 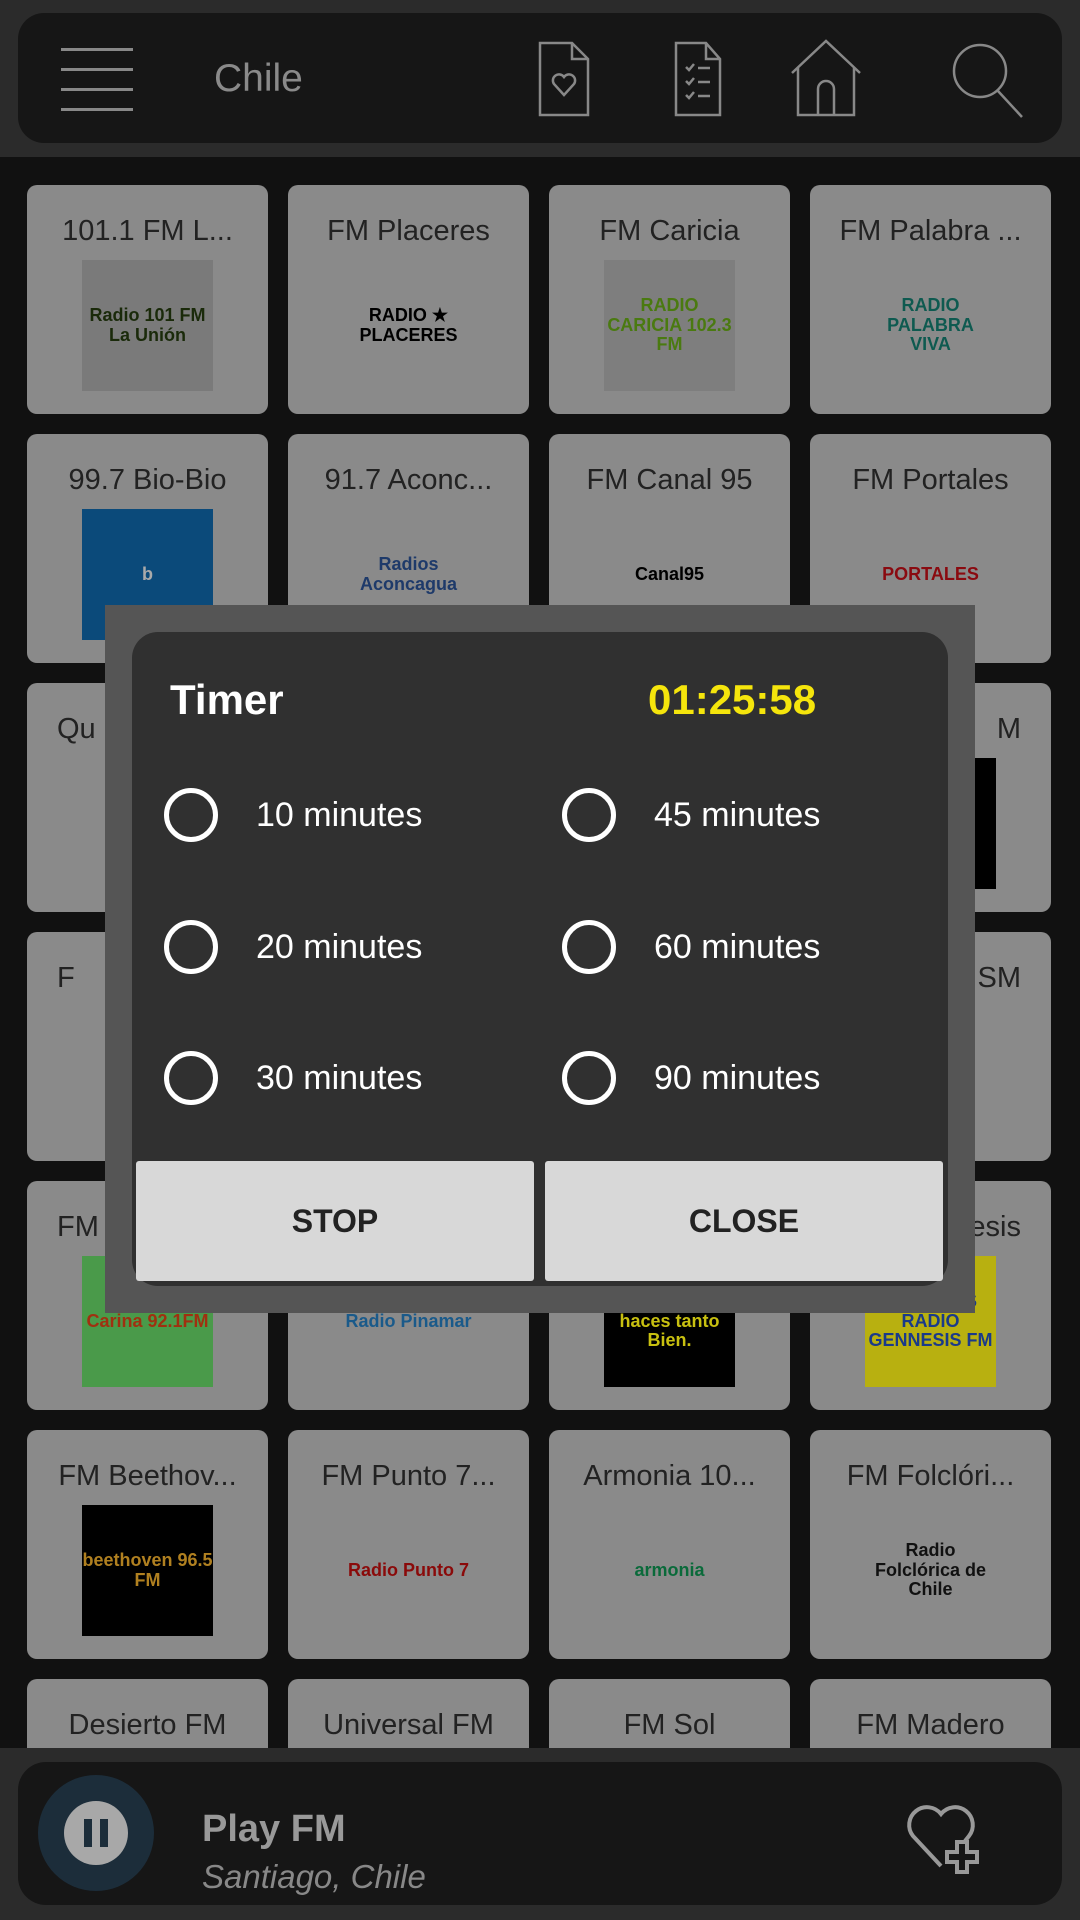 What do you see at coordinates (669, 325) in the screenshot?
I see `station-logo: RADIO CARICIA 102.3 FM` at bounding box center [669, 325].